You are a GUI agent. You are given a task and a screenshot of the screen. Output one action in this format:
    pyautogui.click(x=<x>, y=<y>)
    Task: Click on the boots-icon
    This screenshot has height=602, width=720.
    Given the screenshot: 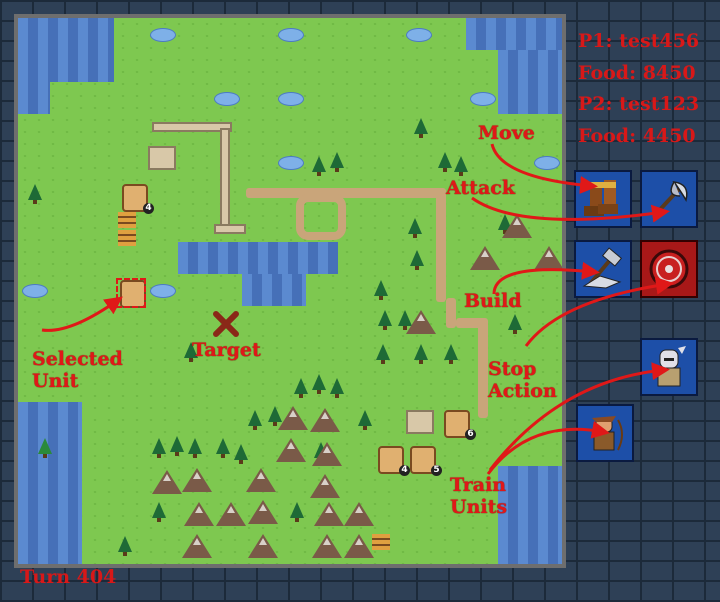 What is the action you would take?
    pyautogui.click(x=601, y=198)
    